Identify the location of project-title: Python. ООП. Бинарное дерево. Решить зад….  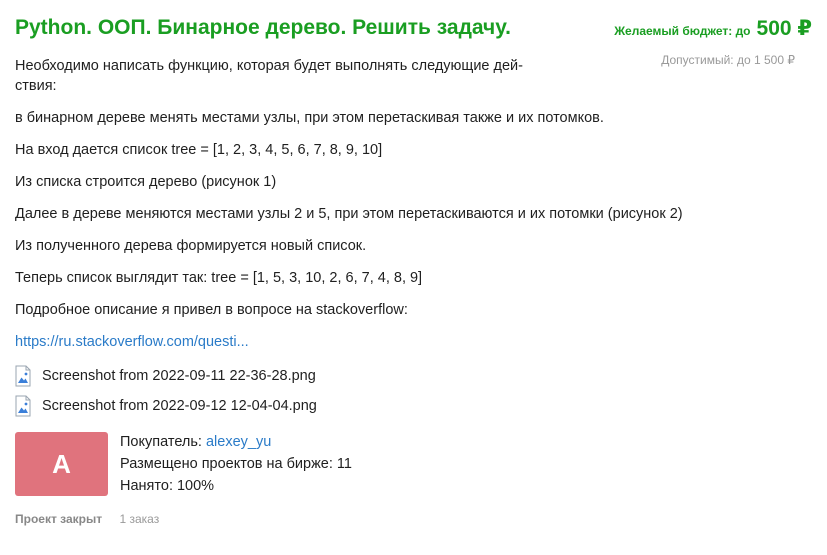
(263, 27).